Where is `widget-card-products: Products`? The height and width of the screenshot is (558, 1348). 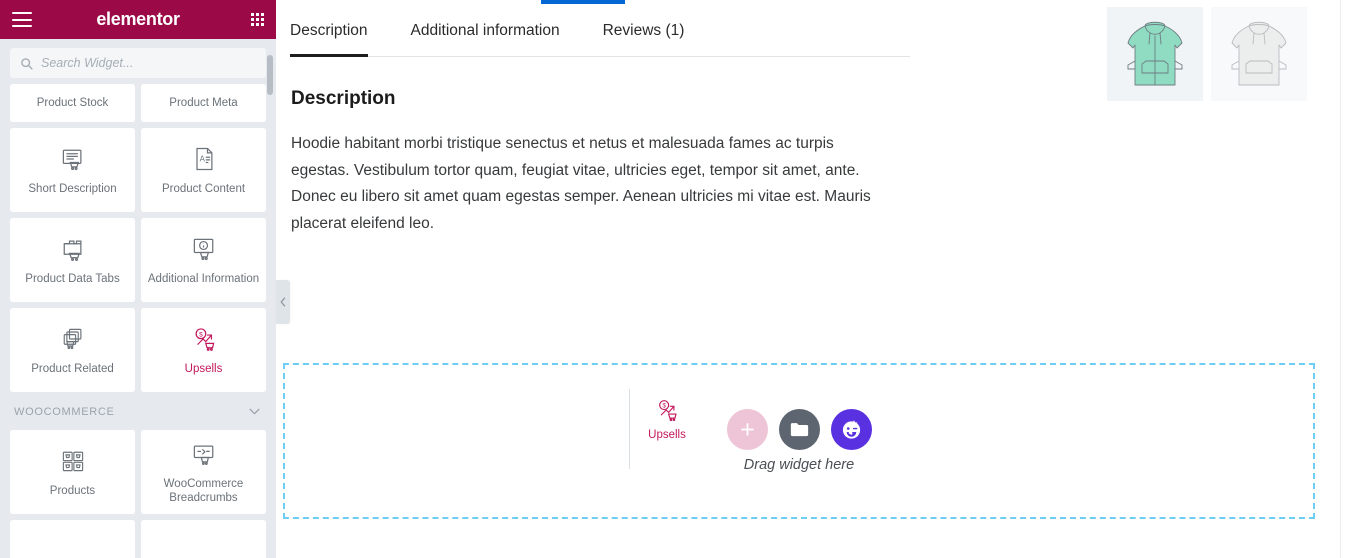
widget-card-products: Products is located at coordinates (72, 472).